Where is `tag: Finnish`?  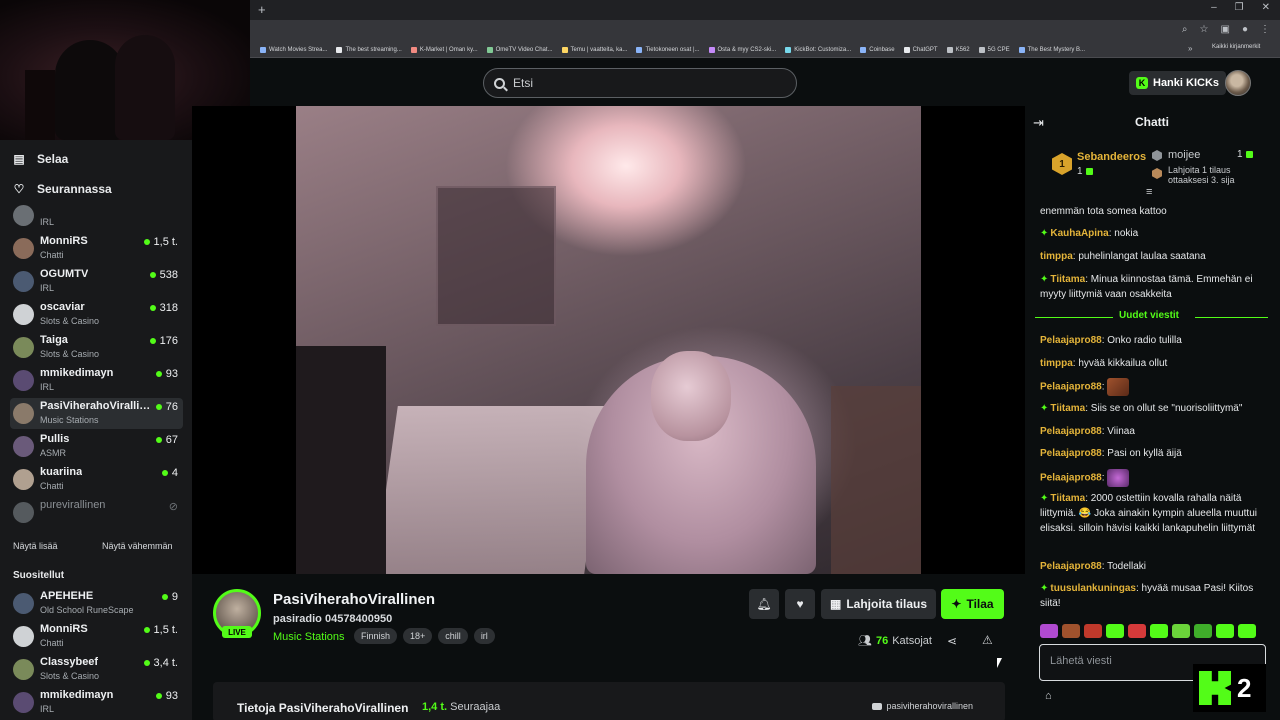
tag: Finnish is located at coordinates (376, 636).